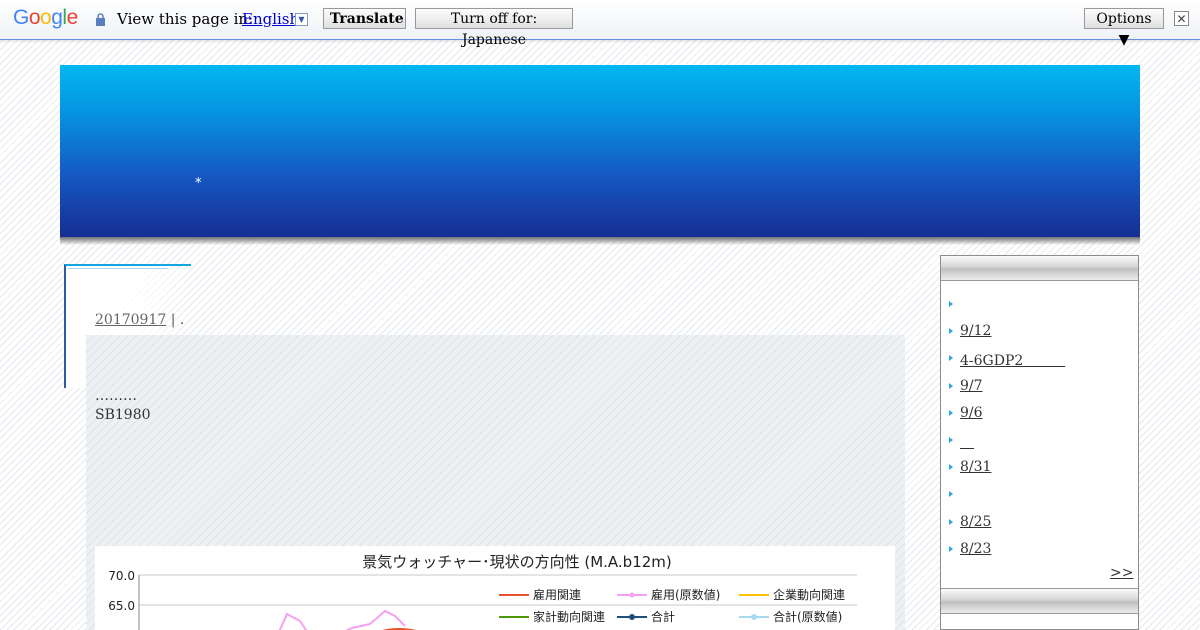 The image size is (1200, 630). What do you see at coordinates (807, 616) in the screenshot?
I see `legend-label: 合計(原数値)` at bounding box center [807, 616].